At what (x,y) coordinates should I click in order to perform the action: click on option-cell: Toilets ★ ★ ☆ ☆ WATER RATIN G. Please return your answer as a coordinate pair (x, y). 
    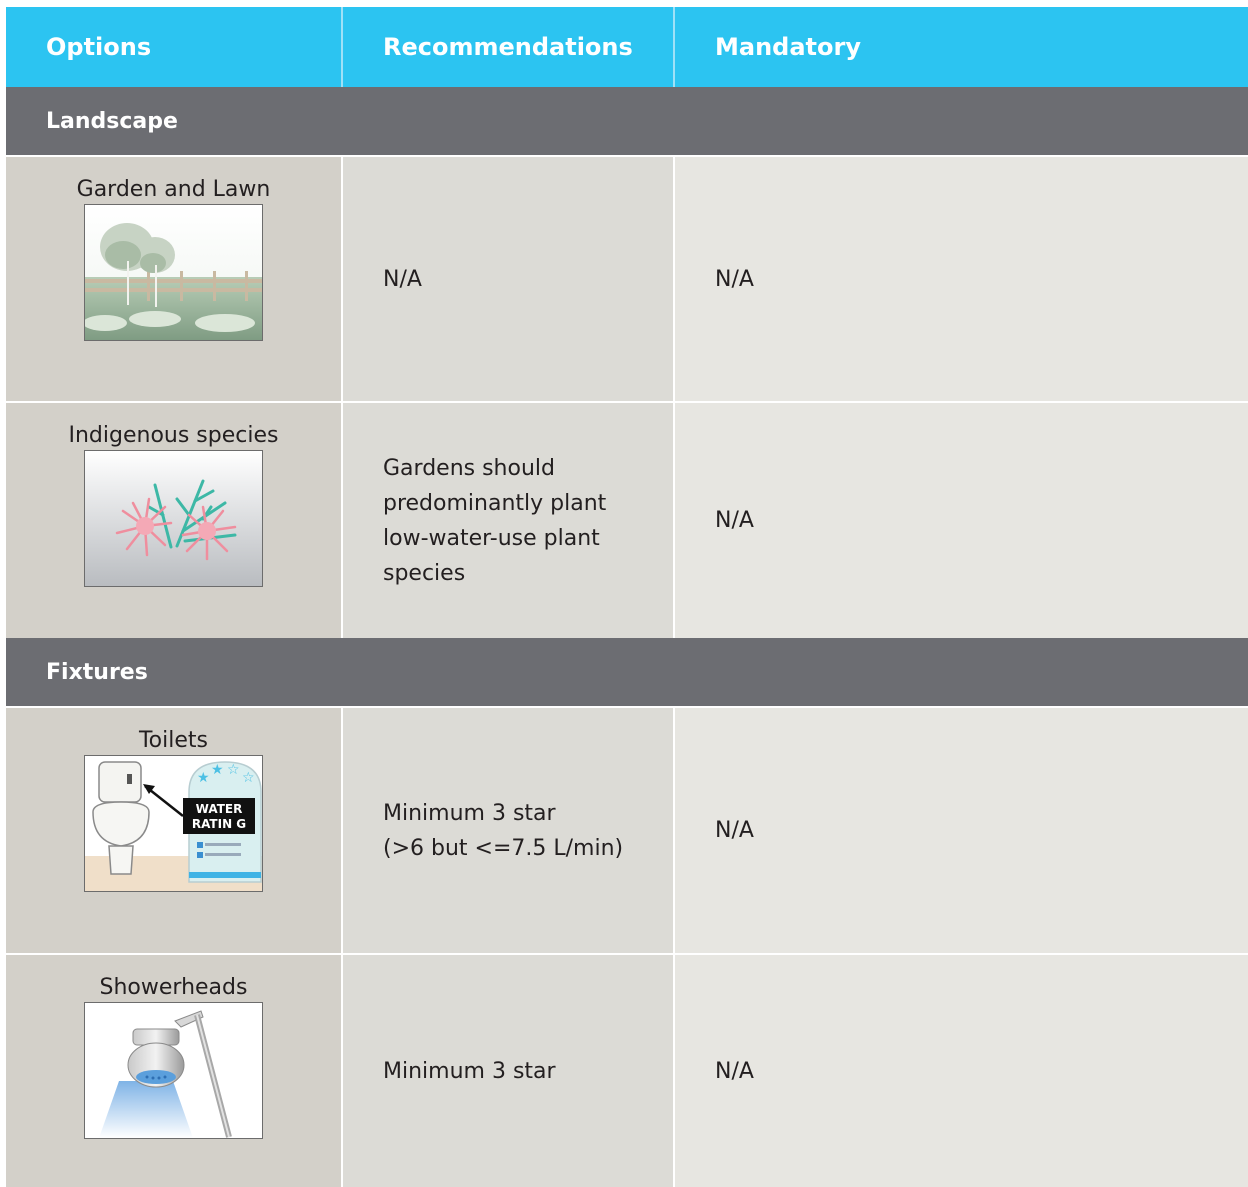
    Looking at the image, I should click on (174, 830).